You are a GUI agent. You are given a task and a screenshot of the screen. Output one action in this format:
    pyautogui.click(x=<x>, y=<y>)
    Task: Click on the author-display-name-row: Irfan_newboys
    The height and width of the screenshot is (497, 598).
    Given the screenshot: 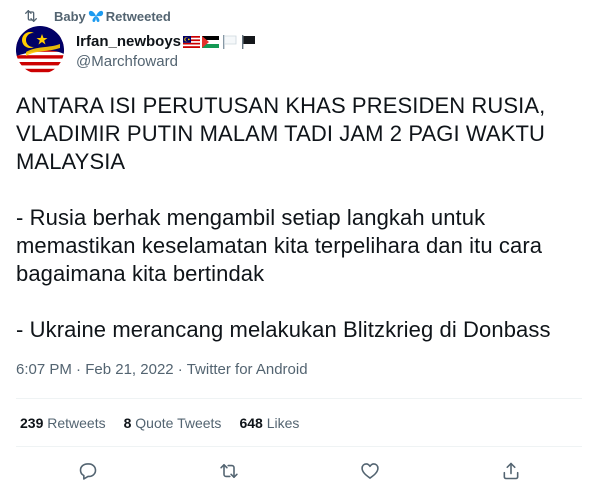 What is the action you would take?
    pyautogui.click(x=166, y=41)
    